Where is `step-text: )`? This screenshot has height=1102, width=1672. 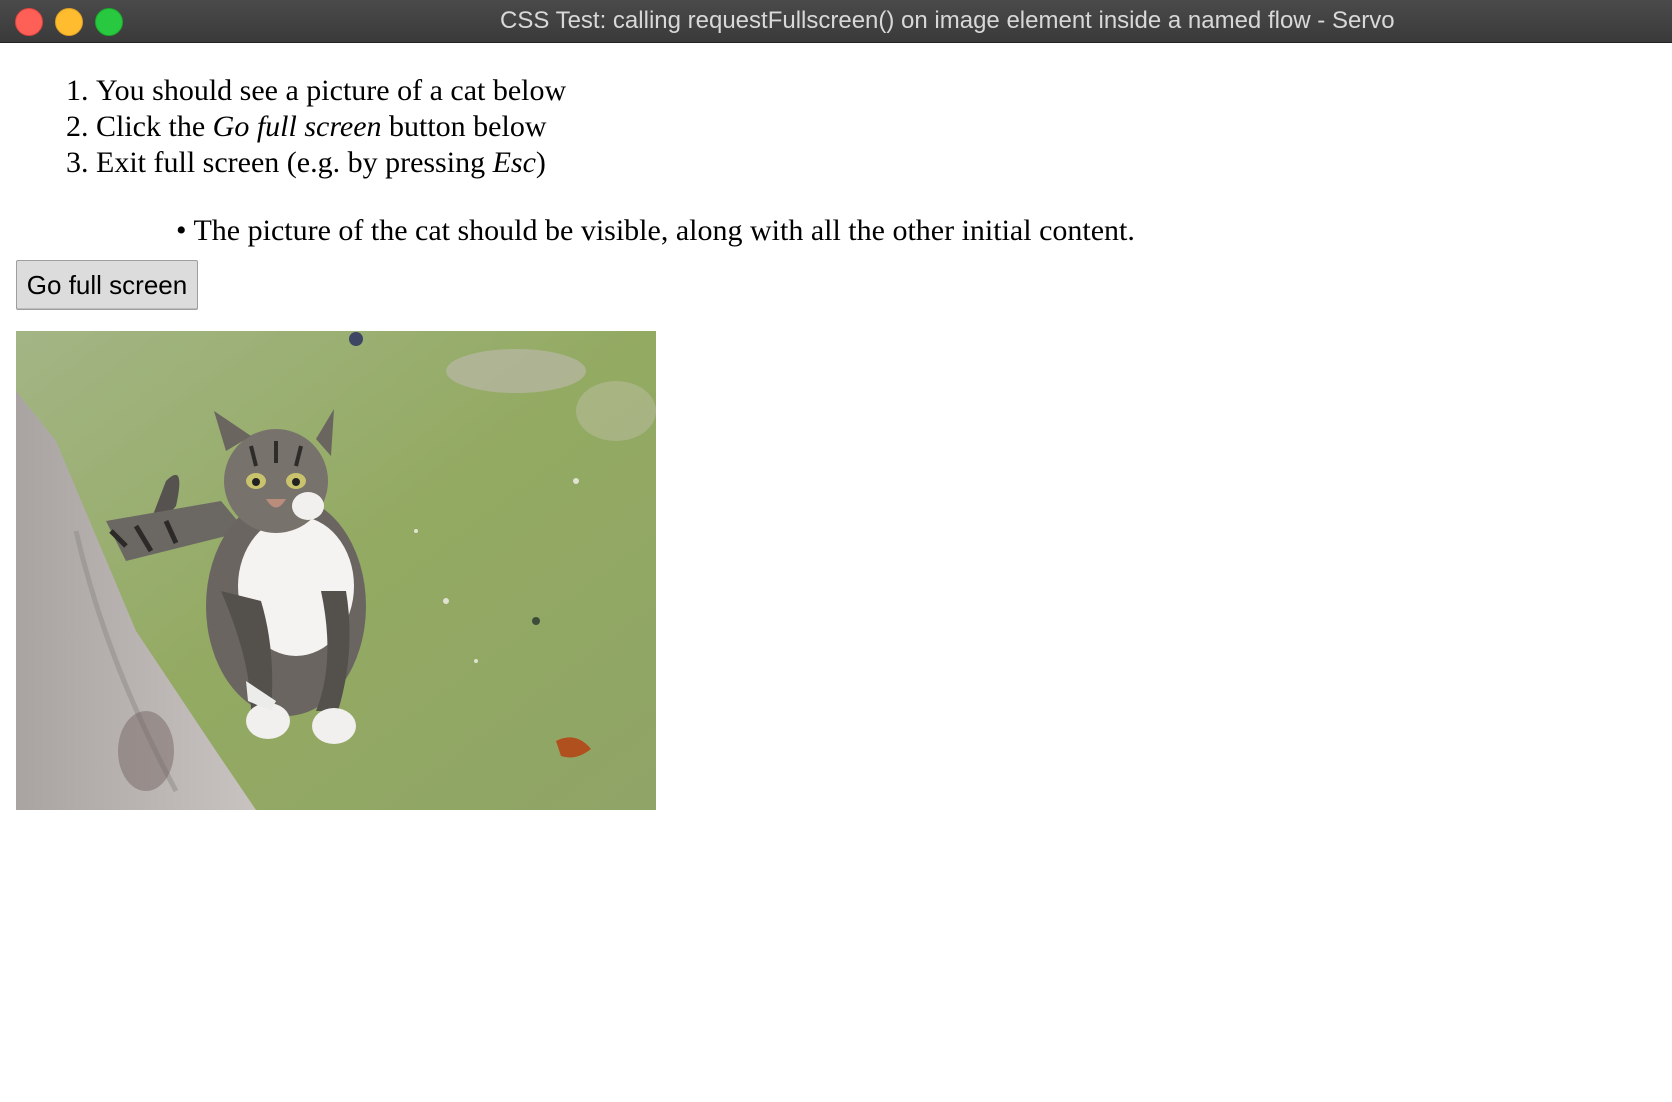 step-text: ) is located at coordinates (540, 162).